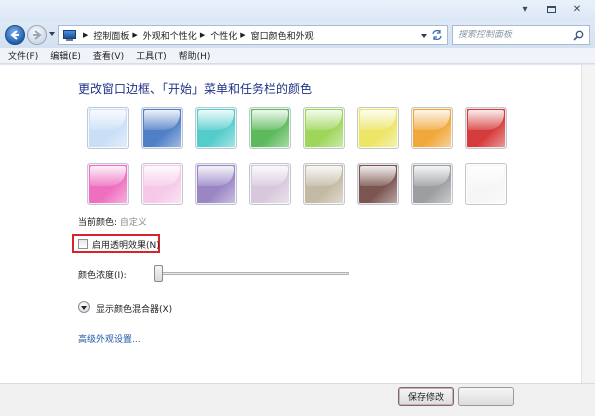 This screenshot has width=595, height=416. I want to click on color-intensity-thumb, so click(158, 273).